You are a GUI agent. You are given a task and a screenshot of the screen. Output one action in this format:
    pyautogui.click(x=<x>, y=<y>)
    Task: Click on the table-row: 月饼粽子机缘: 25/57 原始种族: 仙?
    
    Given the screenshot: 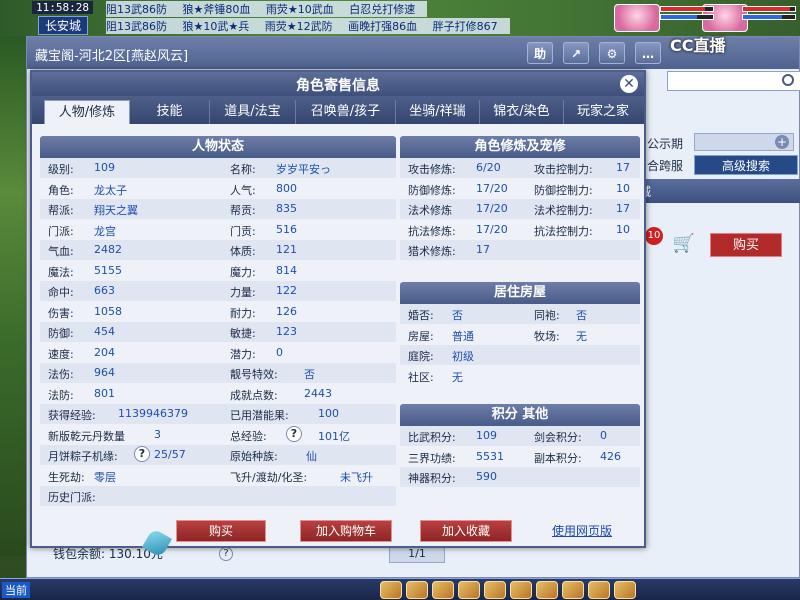 What is the action you would take?
    pyautogui.click(x=218, y=455)
    